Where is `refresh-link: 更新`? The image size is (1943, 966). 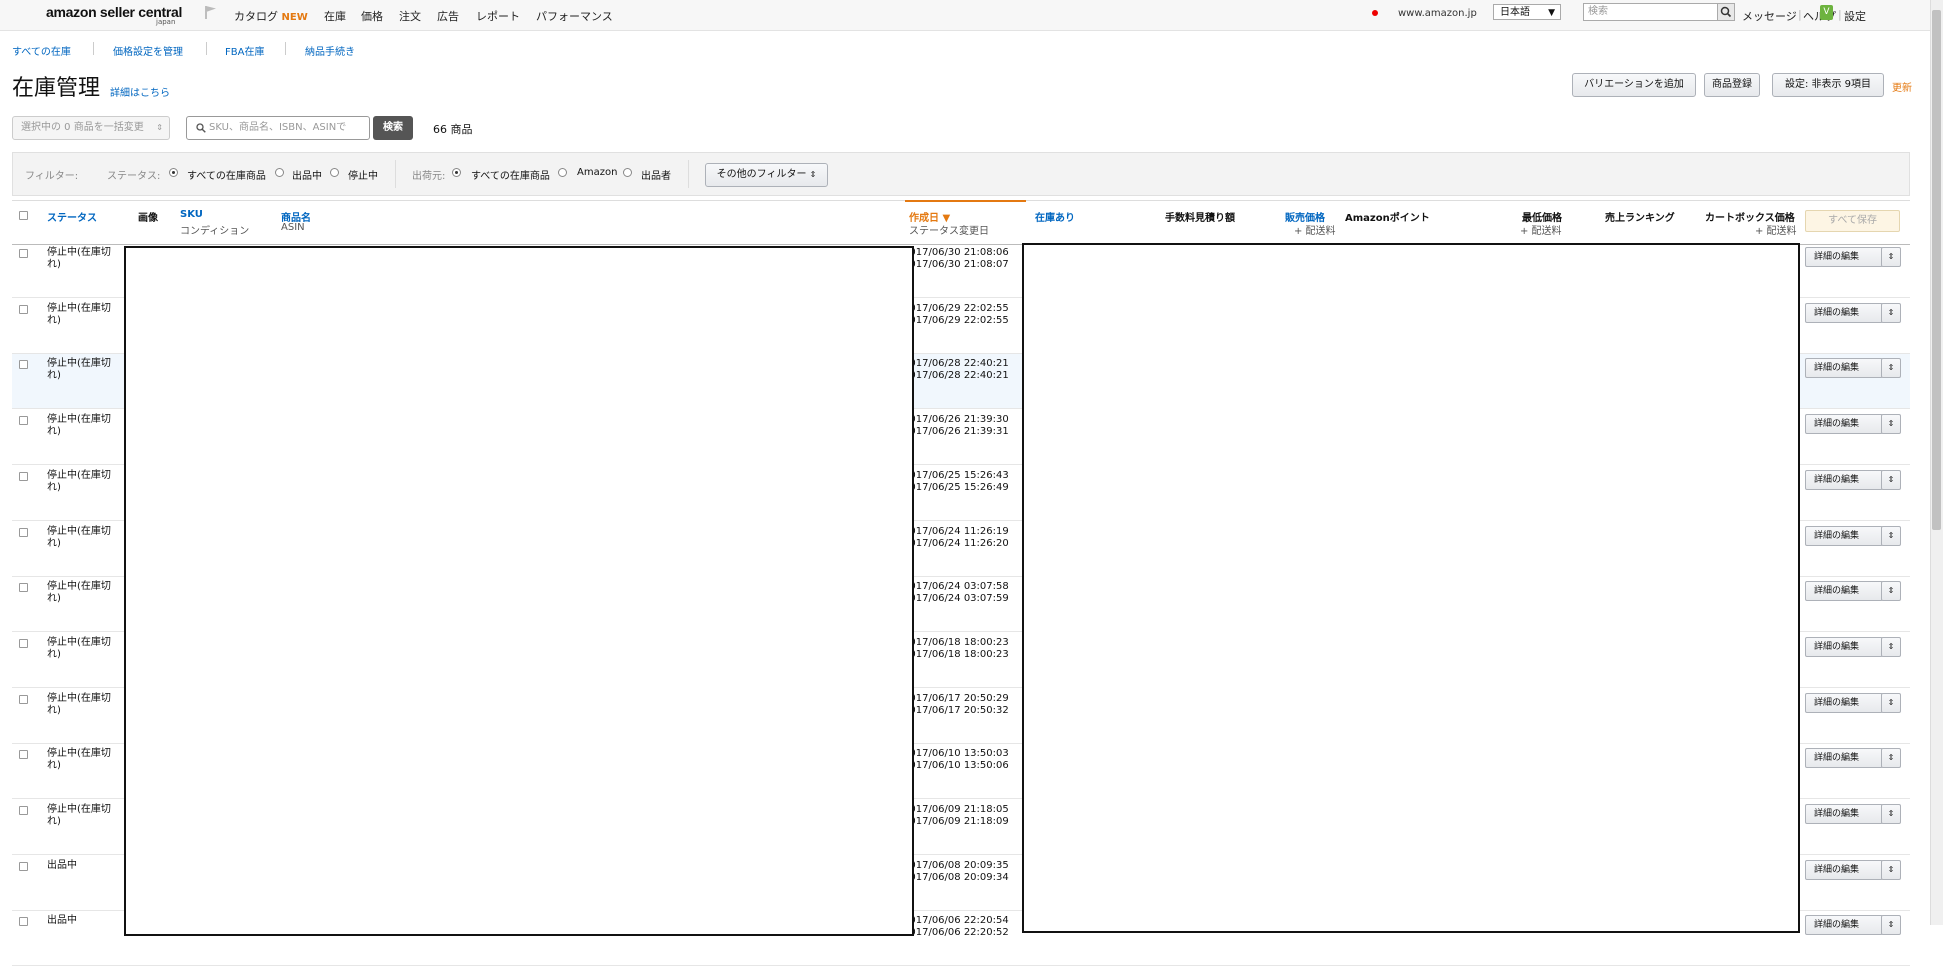 refresh-link: 更新 is located at coordinates (1902, 86).